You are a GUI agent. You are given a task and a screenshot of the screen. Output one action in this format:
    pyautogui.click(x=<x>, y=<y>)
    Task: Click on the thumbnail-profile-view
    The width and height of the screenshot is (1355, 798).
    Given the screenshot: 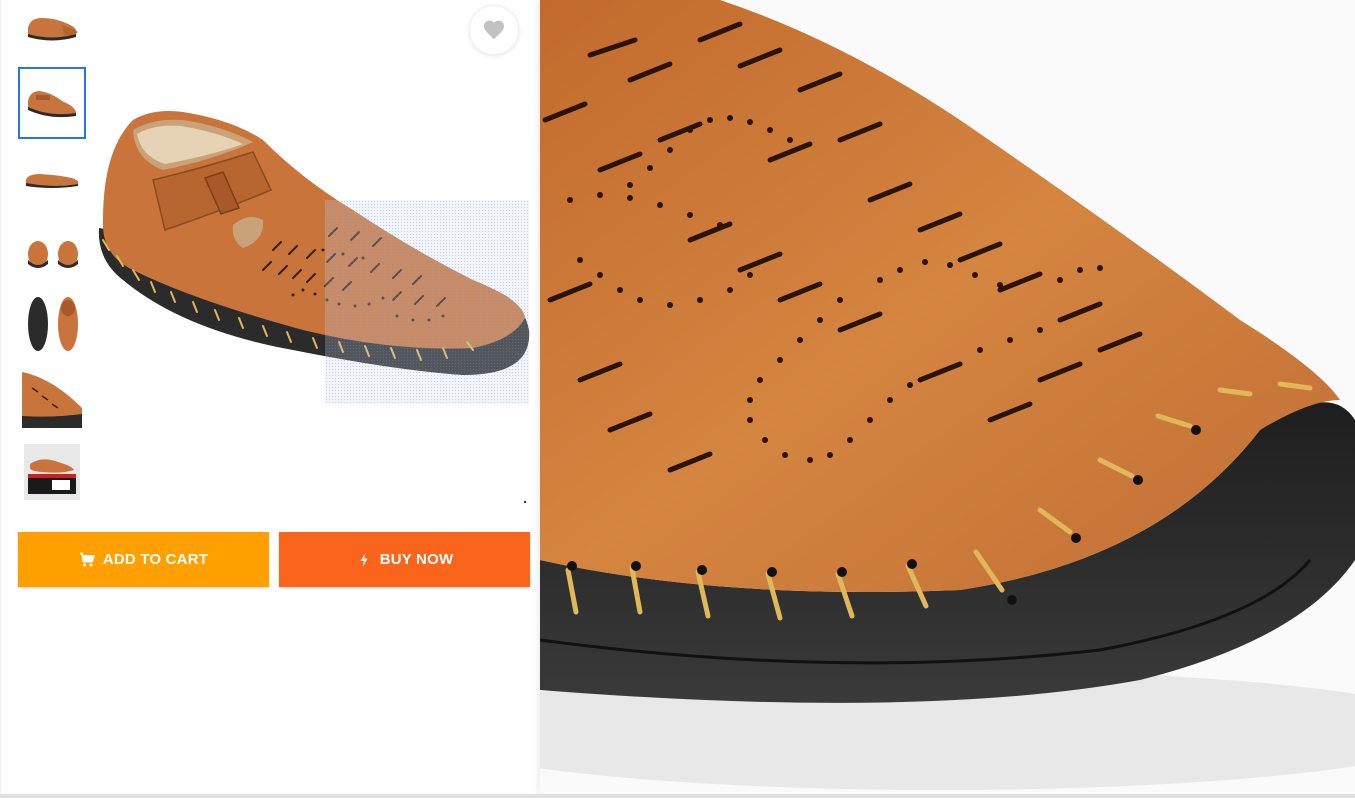 What is the action you would take?
    pyautogui.click(x=52, y=178)
    